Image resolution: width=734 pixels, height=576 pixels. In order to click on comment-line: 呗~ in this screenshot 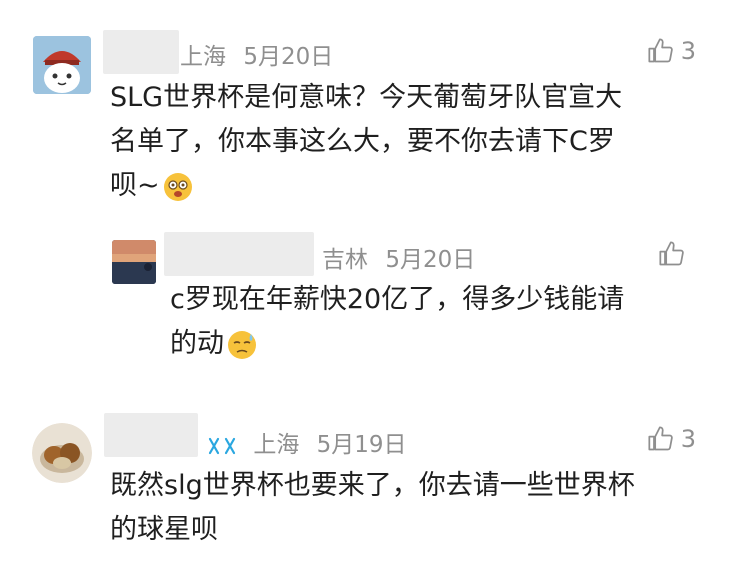, I will do `click(366, 186)`.